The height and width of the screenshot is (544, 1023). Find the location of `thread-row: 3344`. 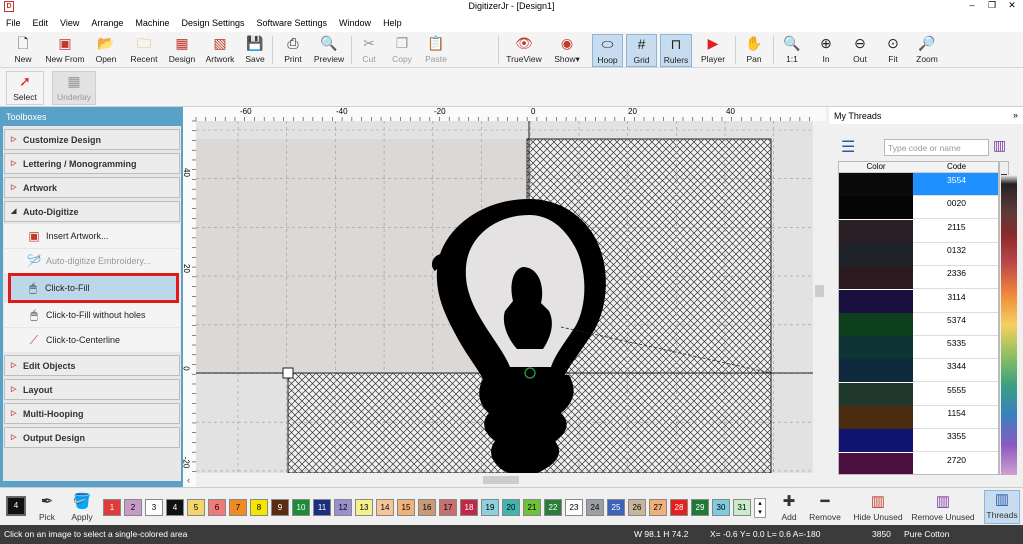

thread-row: 3344 is located at coordinates (918, 371).